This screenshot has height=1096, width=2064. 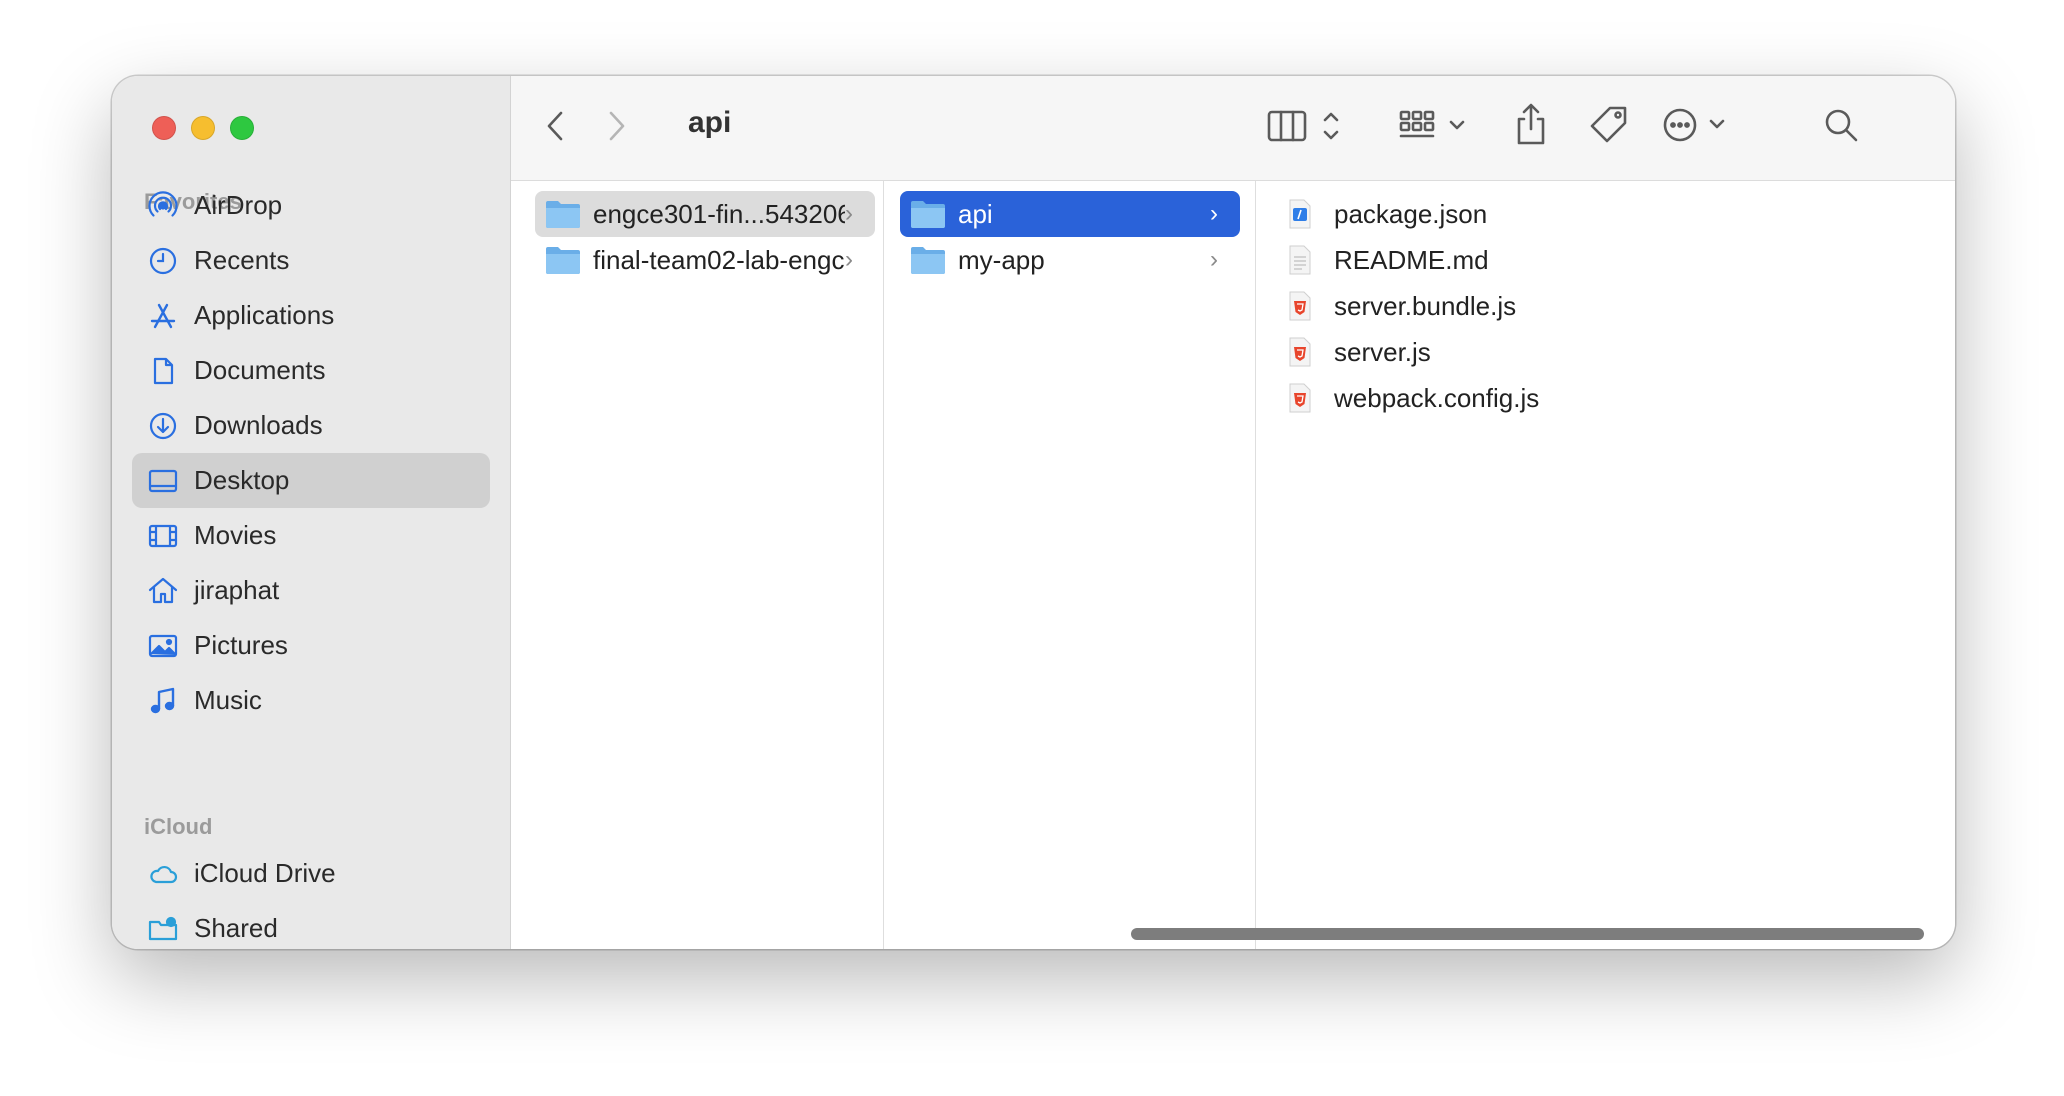 What do you see at coordinates (242, 260) in the screenshot?
I see `sidebar-item-label: Recents` at bounding box center [242, 260].